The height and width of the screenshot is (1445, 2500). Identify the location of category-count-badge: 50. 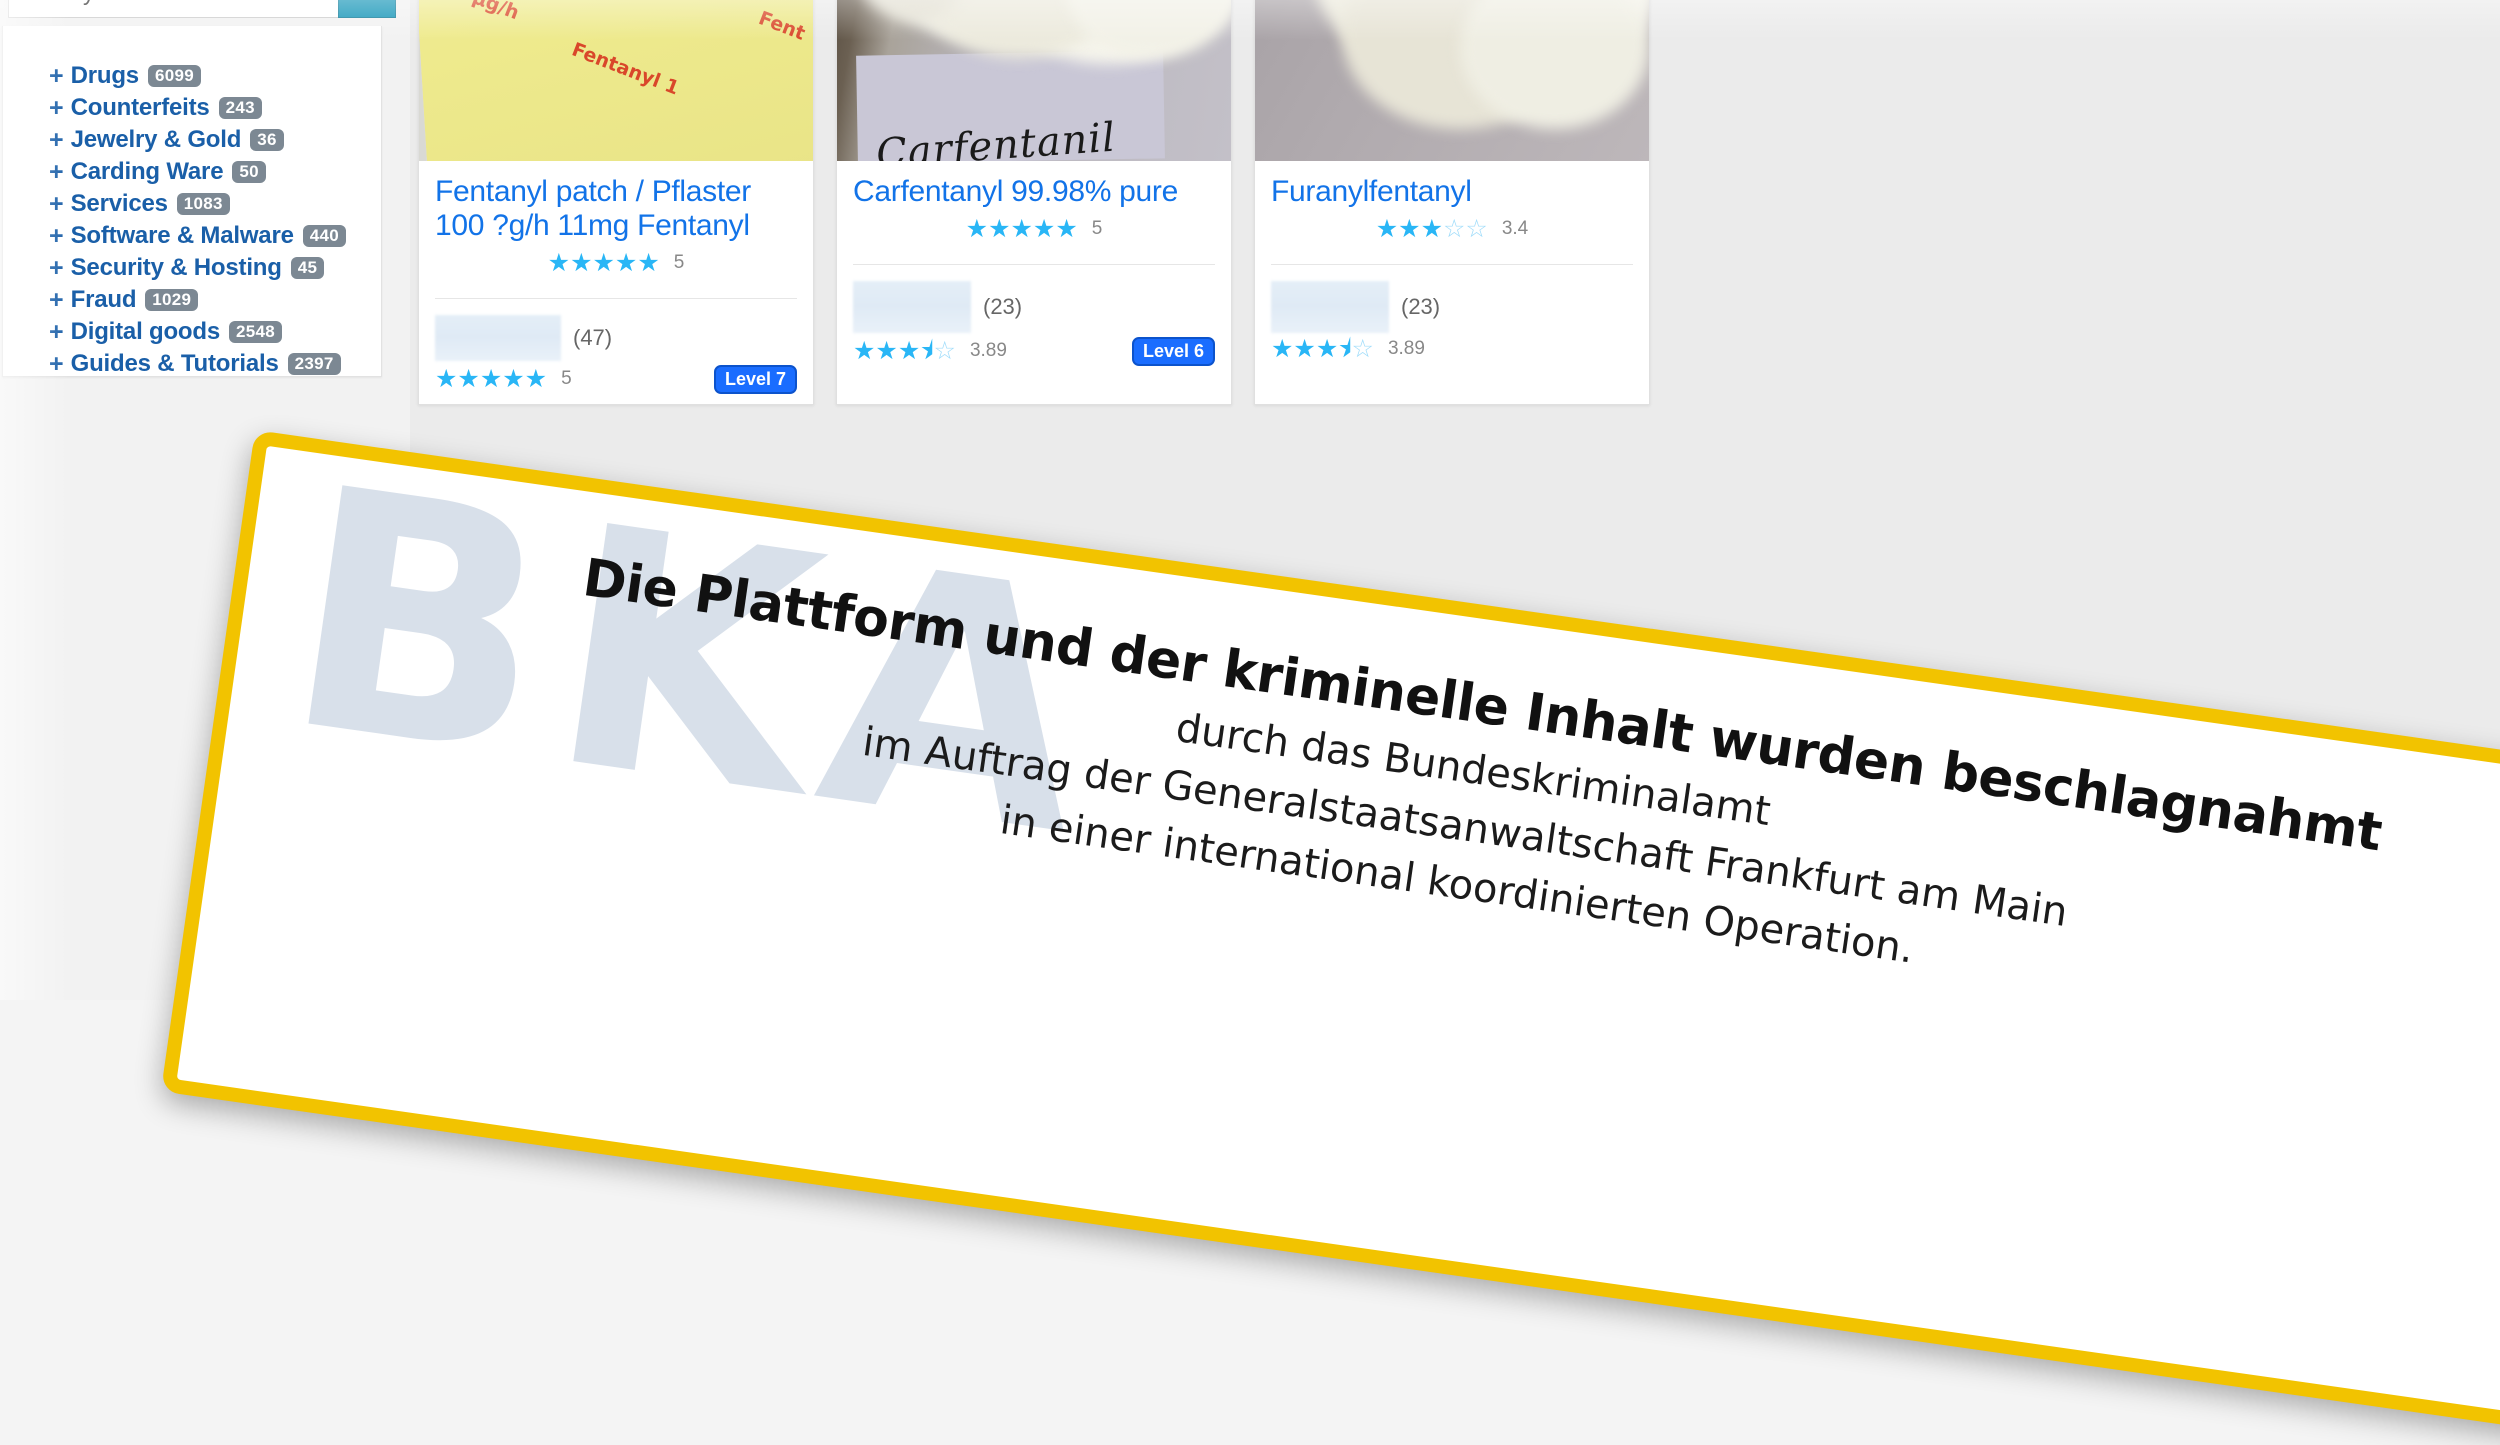
(249, 172).